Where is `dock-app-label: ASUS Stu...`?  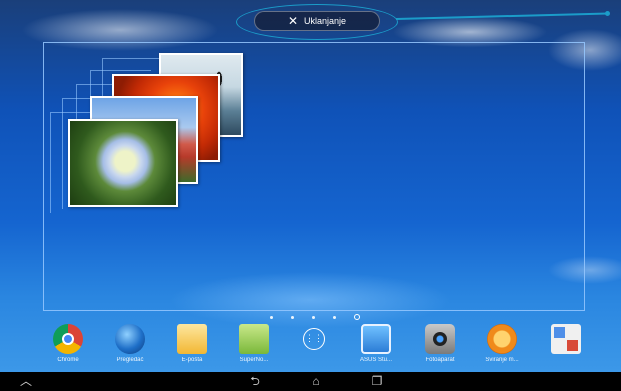 dock-app-label: ASUS Stu... is located at coordinates (375, 360).